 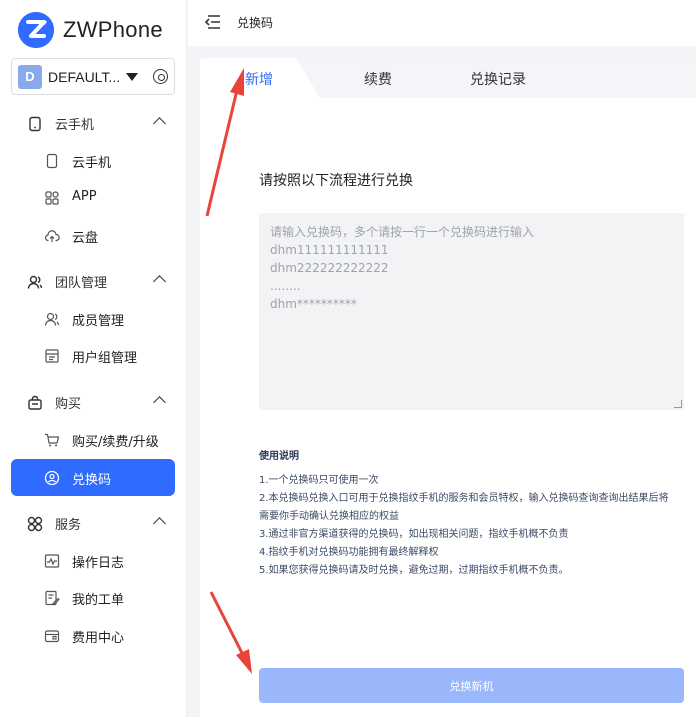 I want to click on ticket-edit-icon, so click(x=52, y=598).